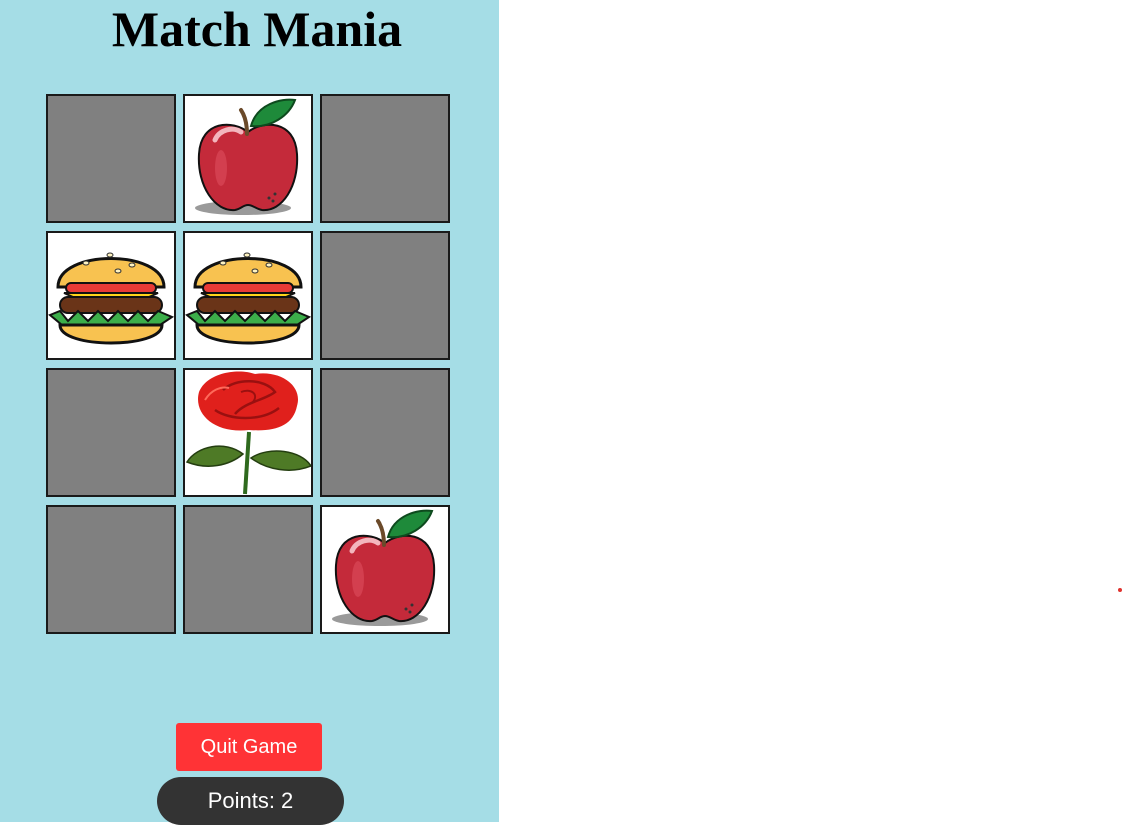 Image resolution: width=1124 pixels, height=825 pixels. I want to click on quit-game-button: Quit Game, so click(249, 747).